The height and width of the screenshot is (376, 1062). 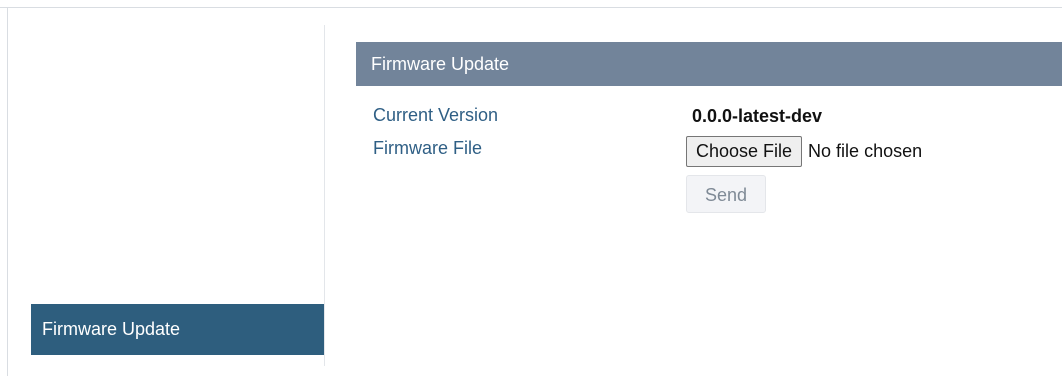 What do you see at coordinates (324, 195) in the screenshot?
I see `sidebar-divider` at bounding box center [324, 195].